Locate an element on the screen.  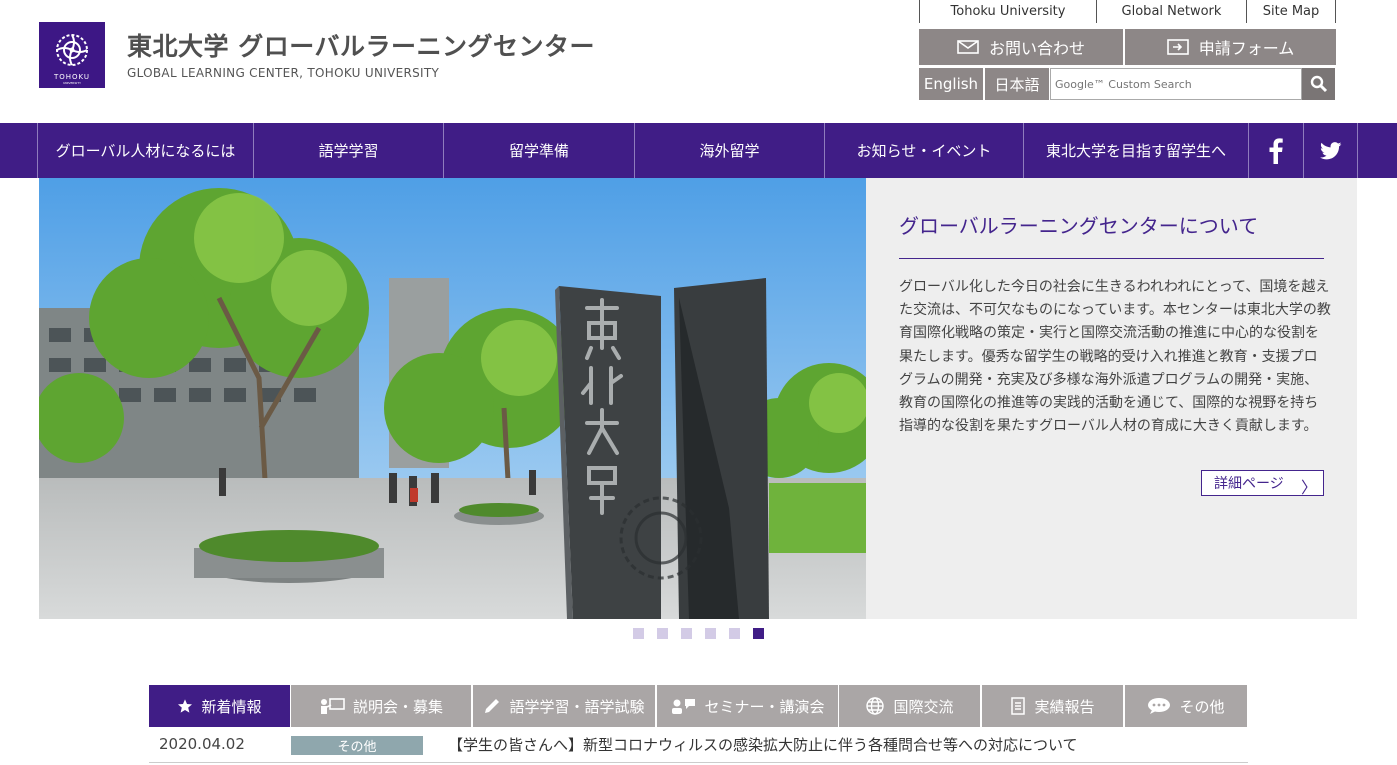
search-button is located at coordinates (1318, 84).